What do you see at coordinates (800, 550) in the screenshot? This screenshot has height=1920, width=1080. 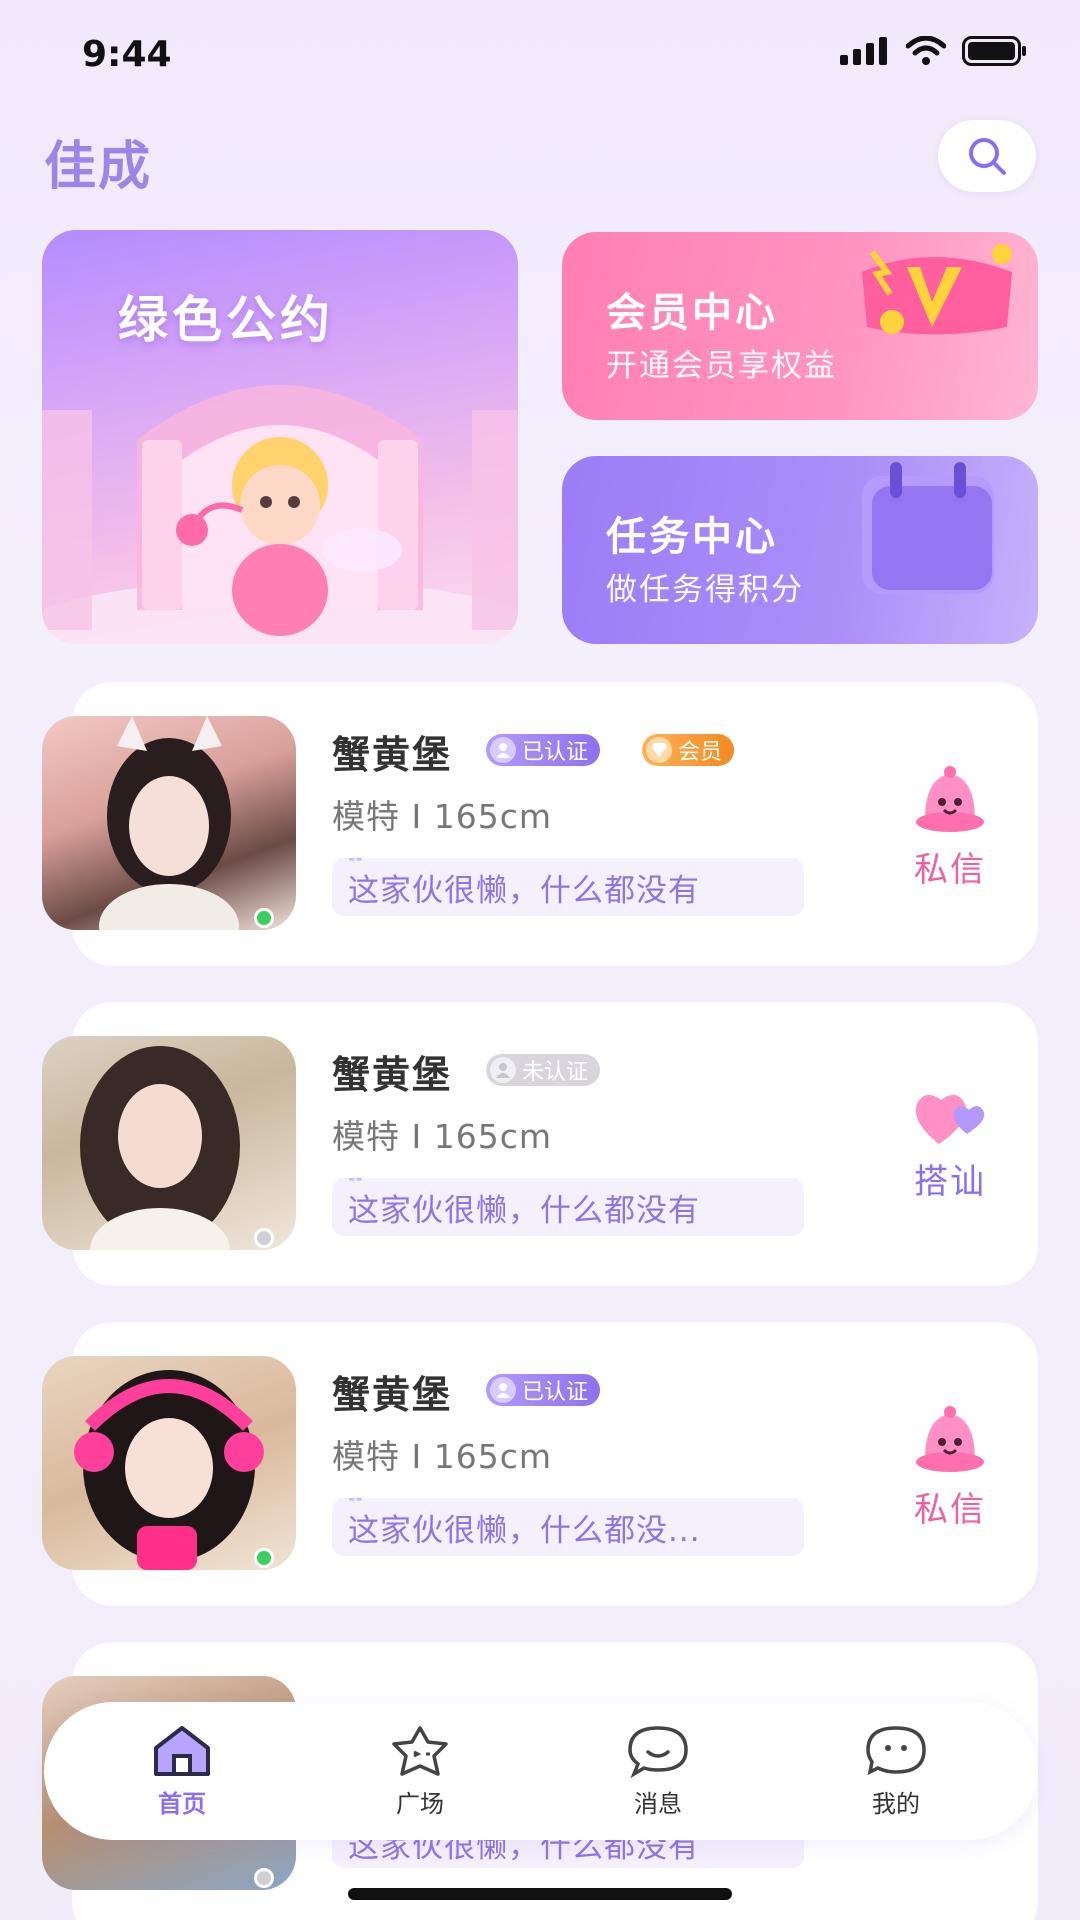 I see `task-center-banner: 任务中心 做任务得积分` at bounding box center [800, 550].